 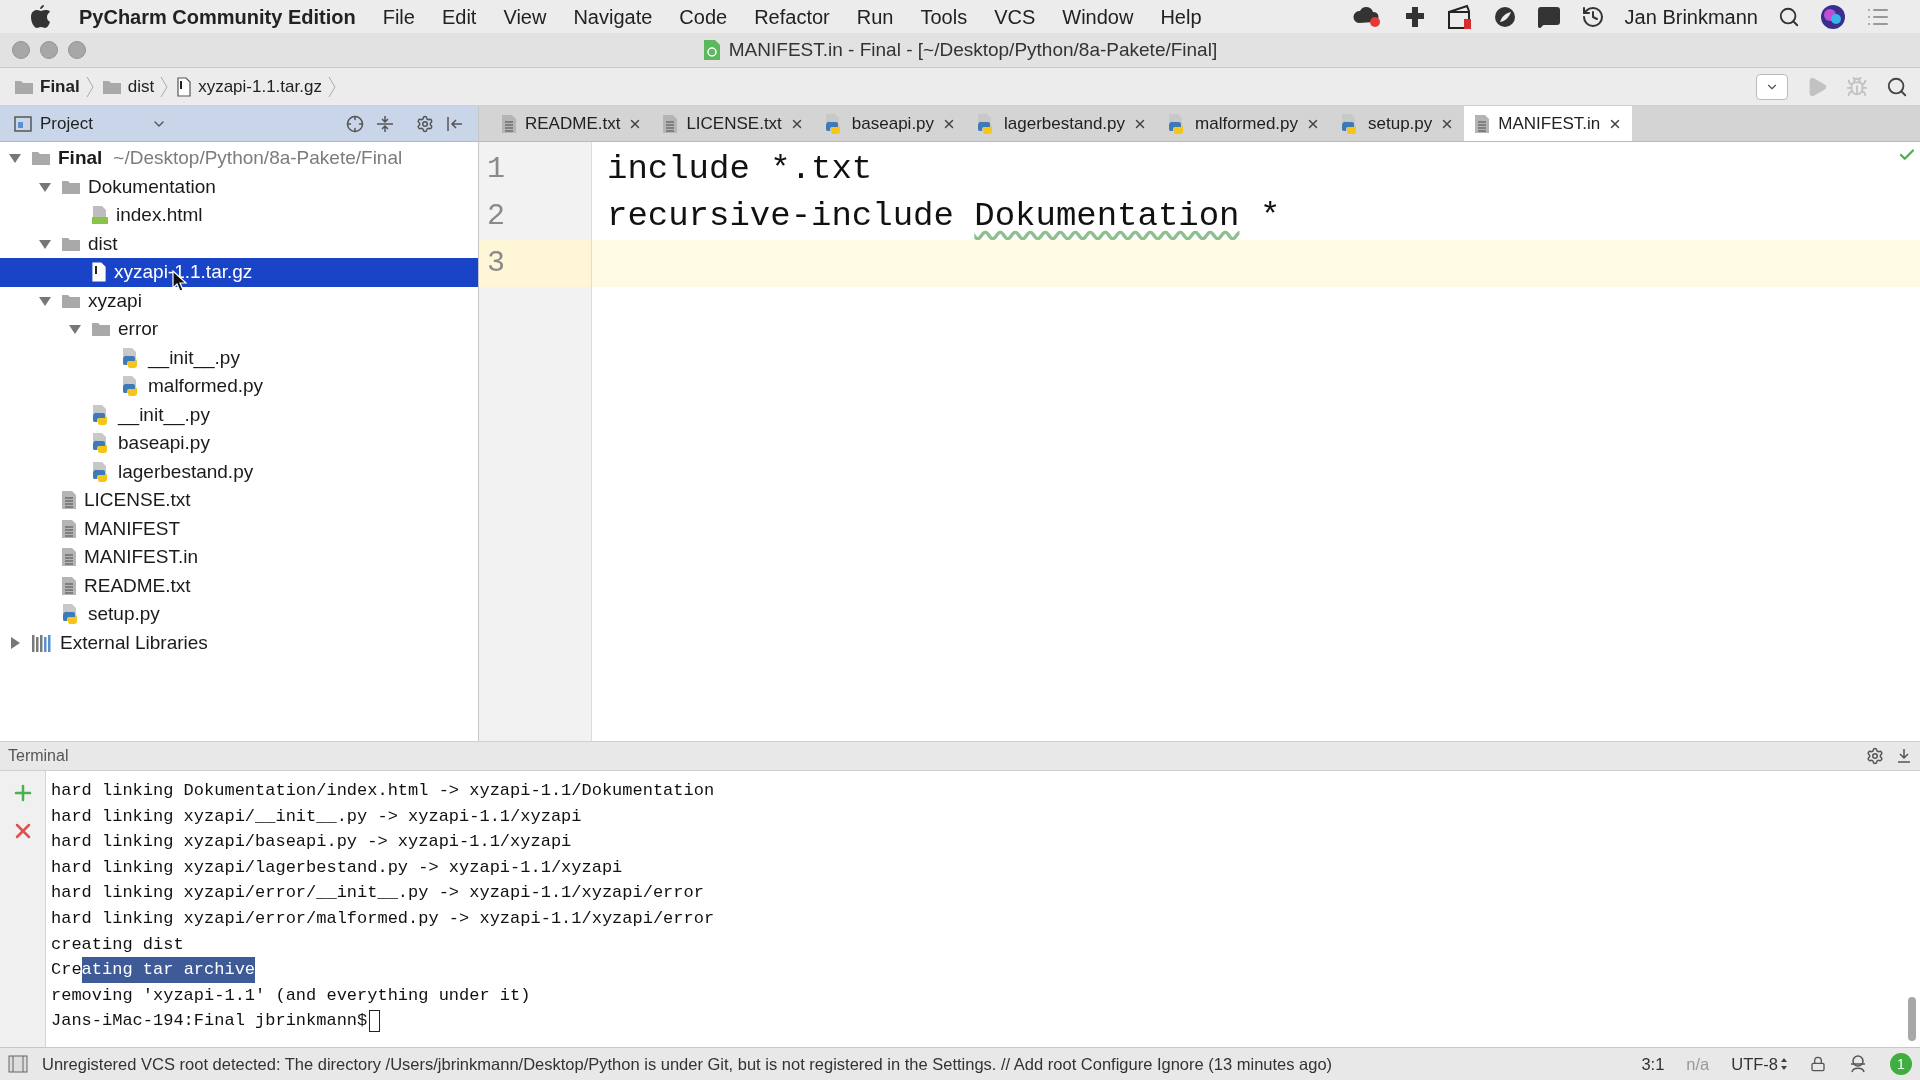 I want to click on project-icon, so click(x=23, y=123).